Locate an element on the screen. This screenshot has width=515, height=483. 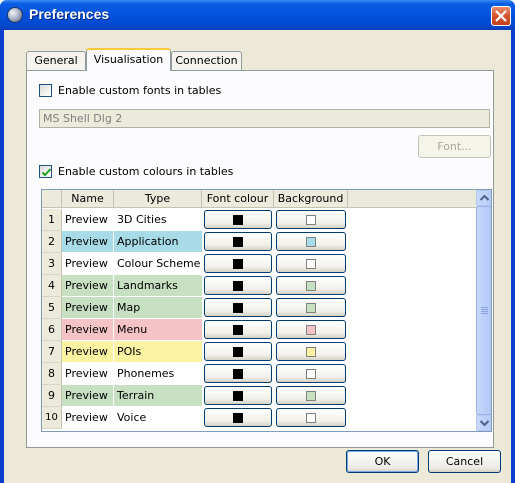
table-row: 1 Preview 3D Cities is located at coordinates (259, 220).